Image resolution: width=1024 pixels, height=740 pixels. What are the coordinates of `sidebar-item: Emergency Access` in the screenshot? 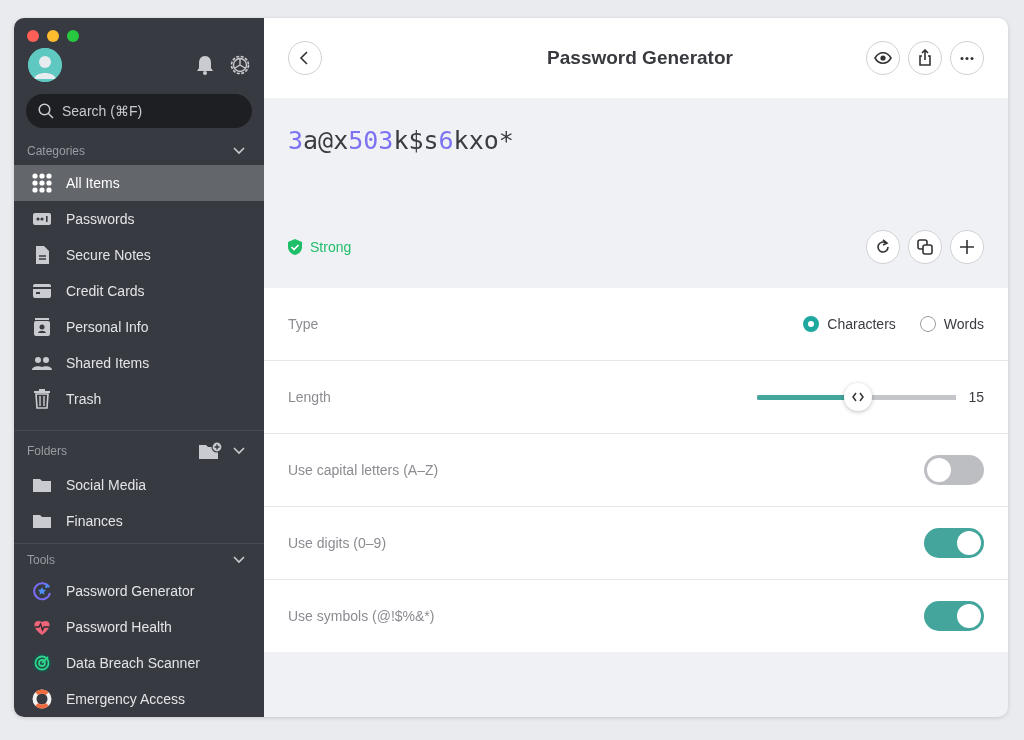 It's located at (139, 699).